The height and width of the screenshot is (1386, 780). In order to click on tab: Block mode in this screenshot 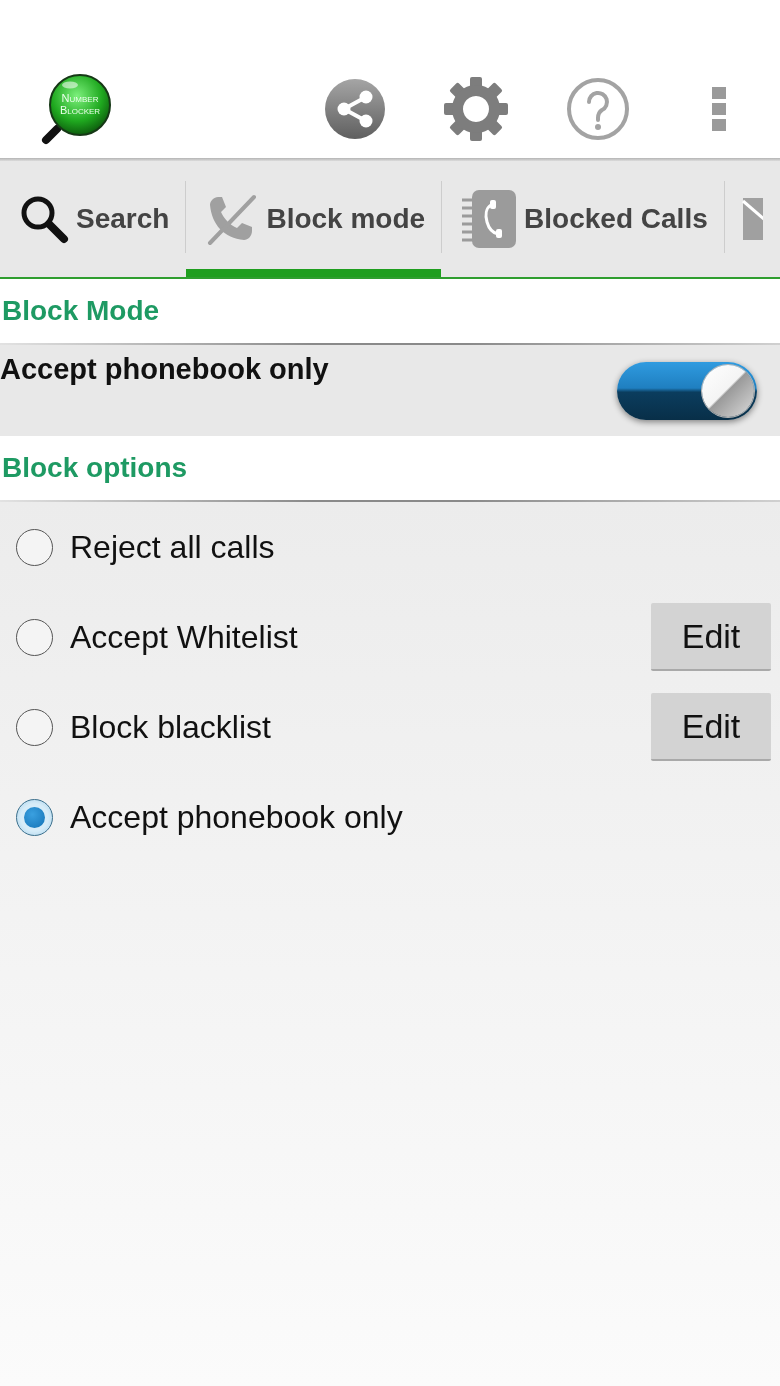, I will do `click(314, 219)`.